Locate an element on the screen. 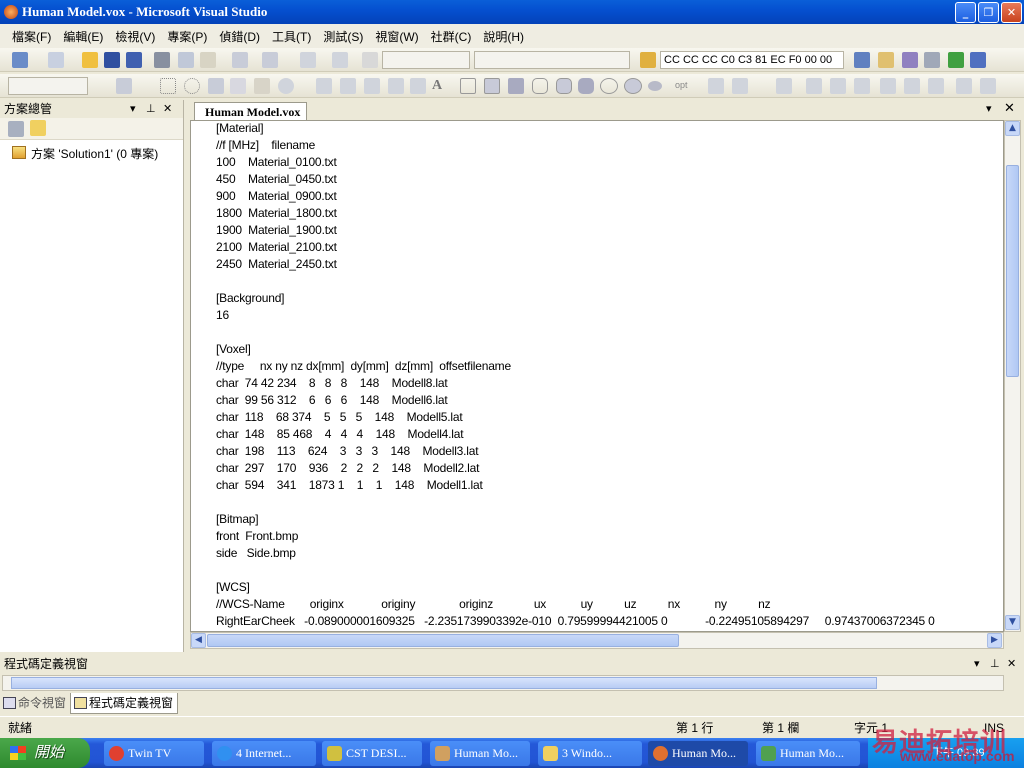  menu-tools: 工具(T) is located at coordinates (291, 36).